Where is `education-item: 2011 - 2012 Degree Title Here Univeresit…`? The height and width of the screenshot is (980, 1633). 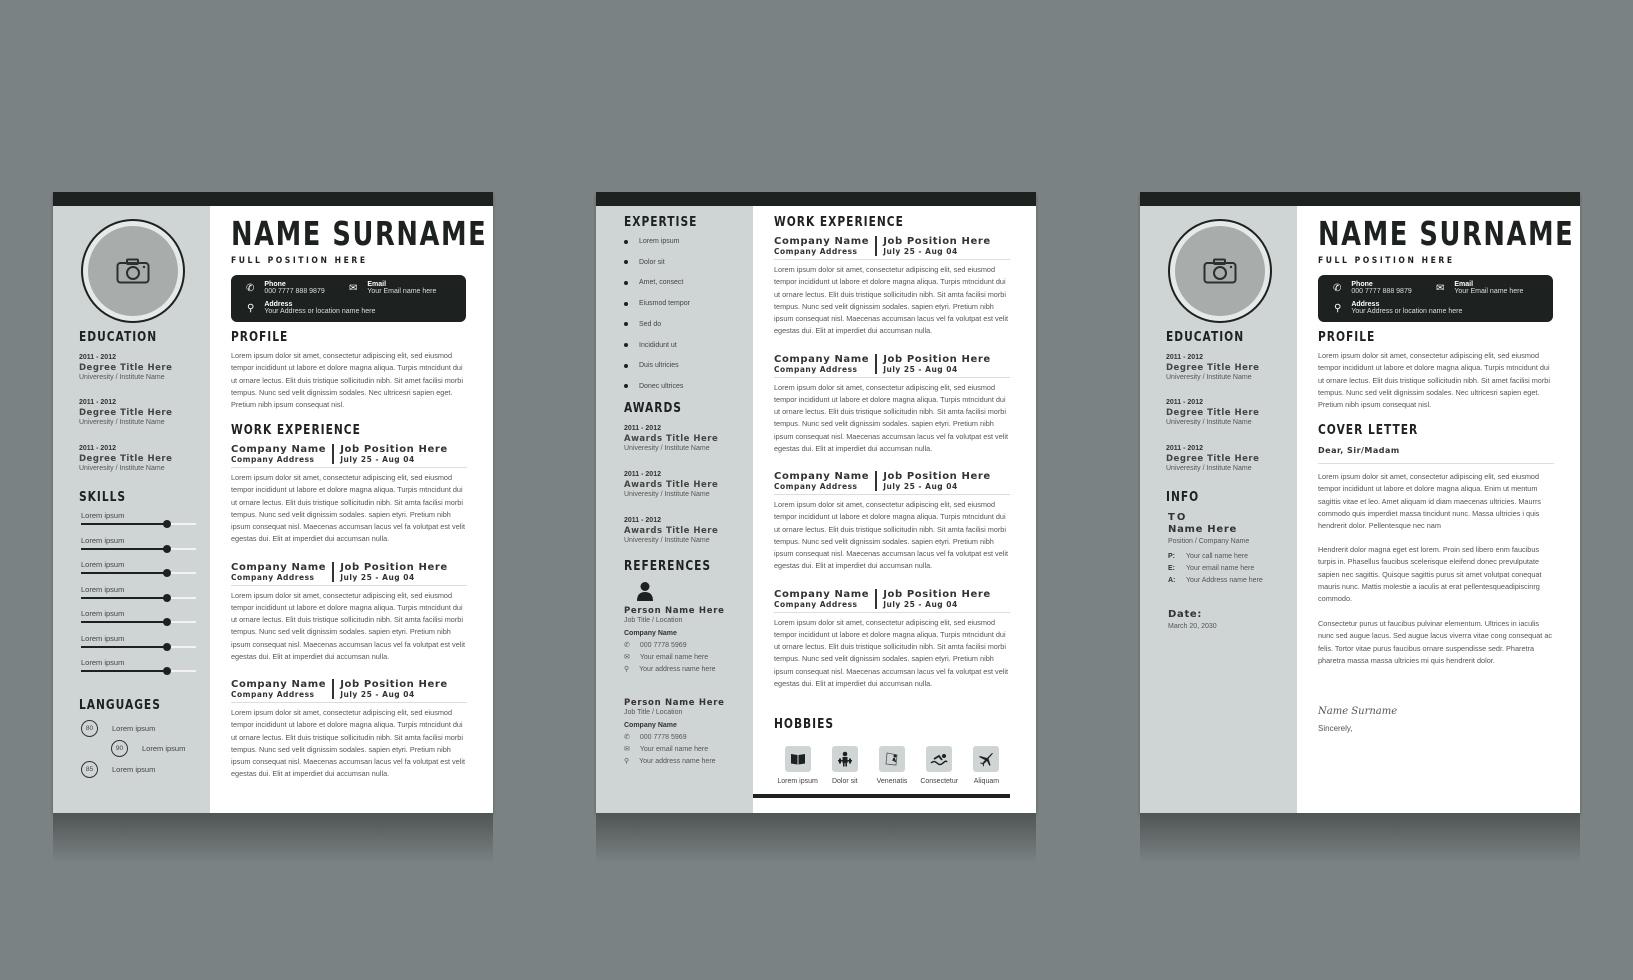 education-item: 2011 - 2012 Degree Title Here Univeresit… is located at coordinates (125, 368).